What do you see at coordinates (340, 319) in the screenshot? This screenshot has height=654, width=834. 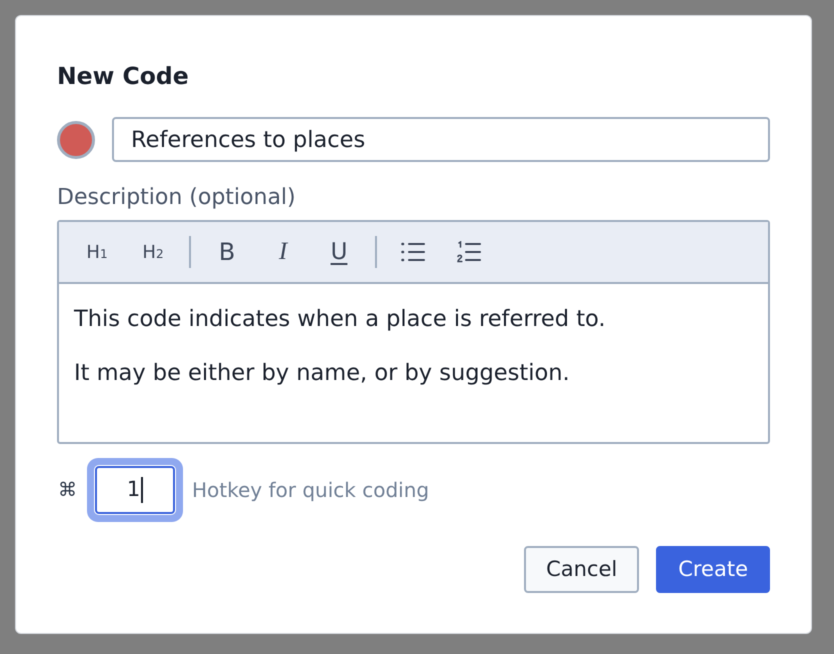 I see `description-paragraph: This code indicates when a place is referred to.` at bounding box center [340, 319].